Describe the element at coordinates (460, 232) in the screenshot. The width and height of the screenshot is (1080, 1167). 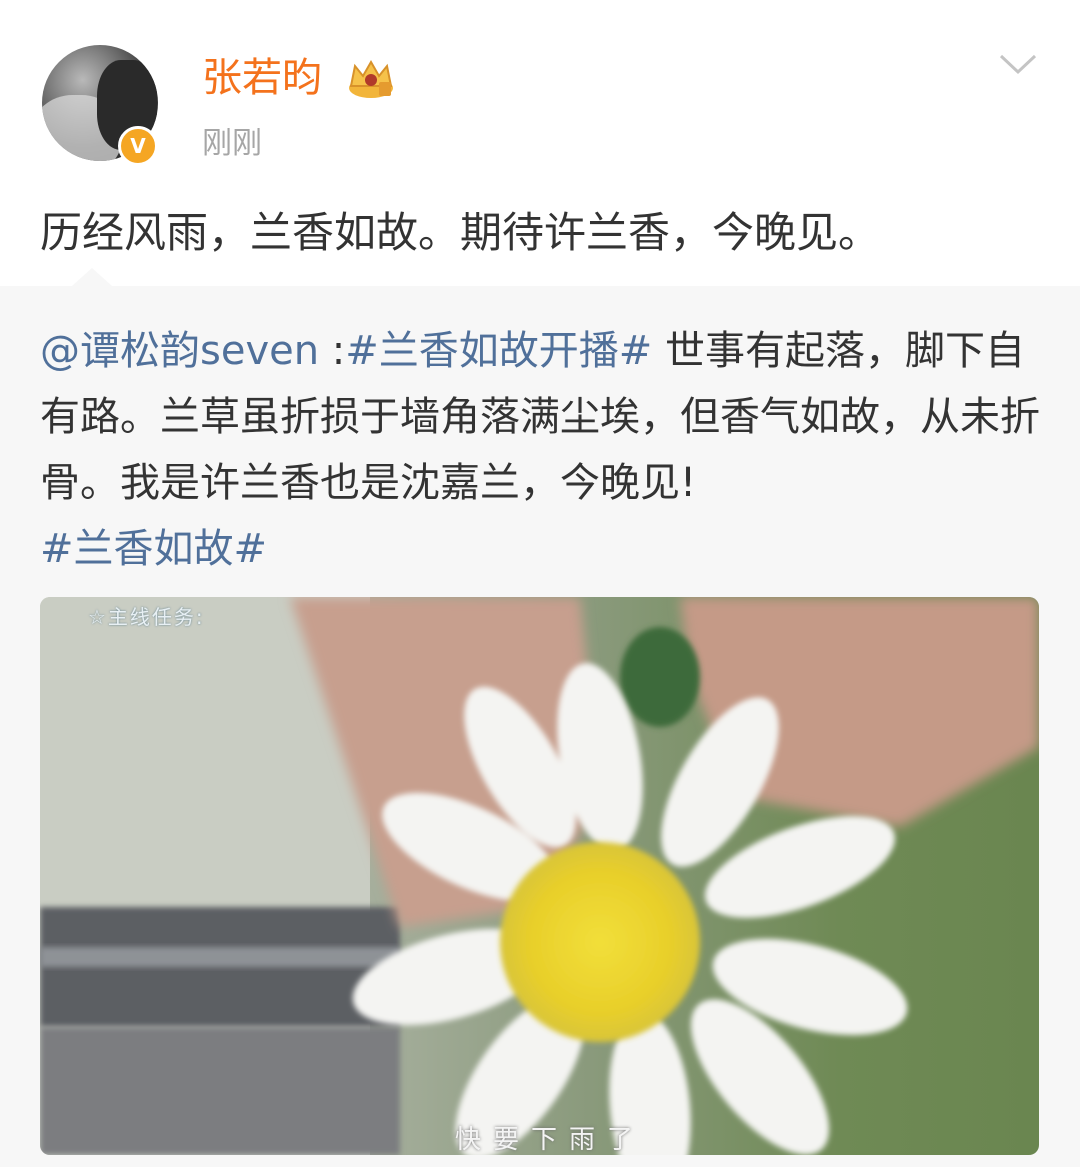
I see `post-text: 历经风雨，兰香如故。期待许兰香，今晚见。` at that location.